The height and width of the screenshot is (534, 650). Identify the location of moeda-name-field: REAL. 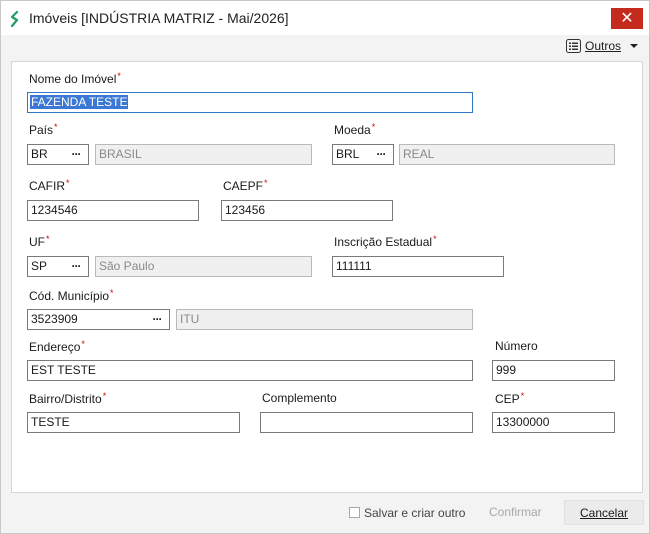
(507, 154).